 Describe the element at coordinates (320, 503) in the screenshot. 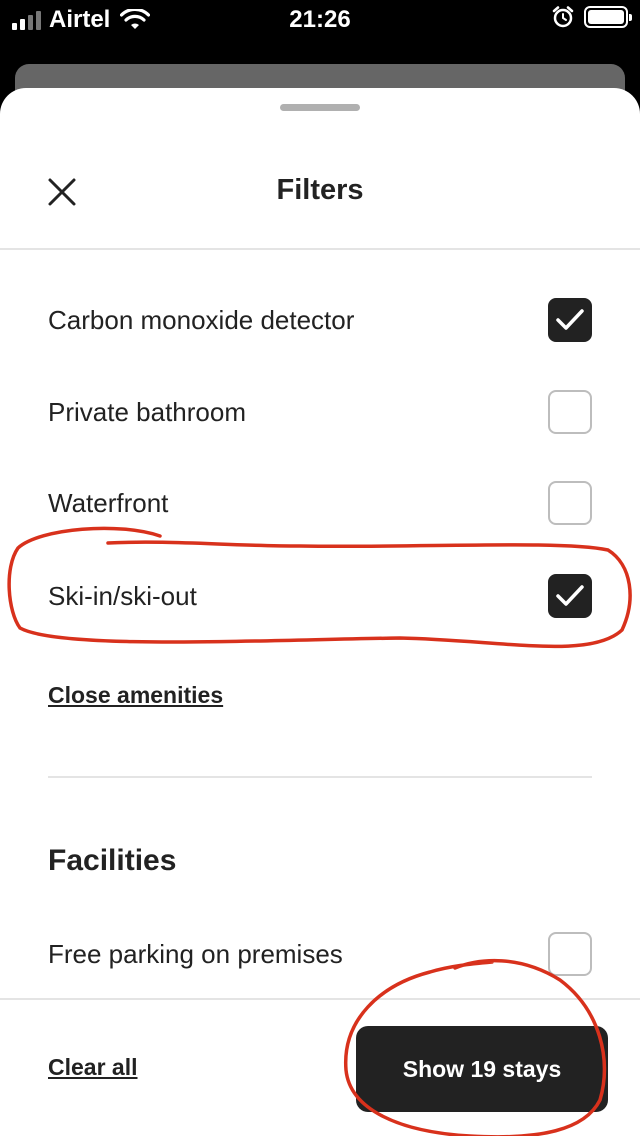

I see `amenity-row-waterfront: Waterfront` at that location.